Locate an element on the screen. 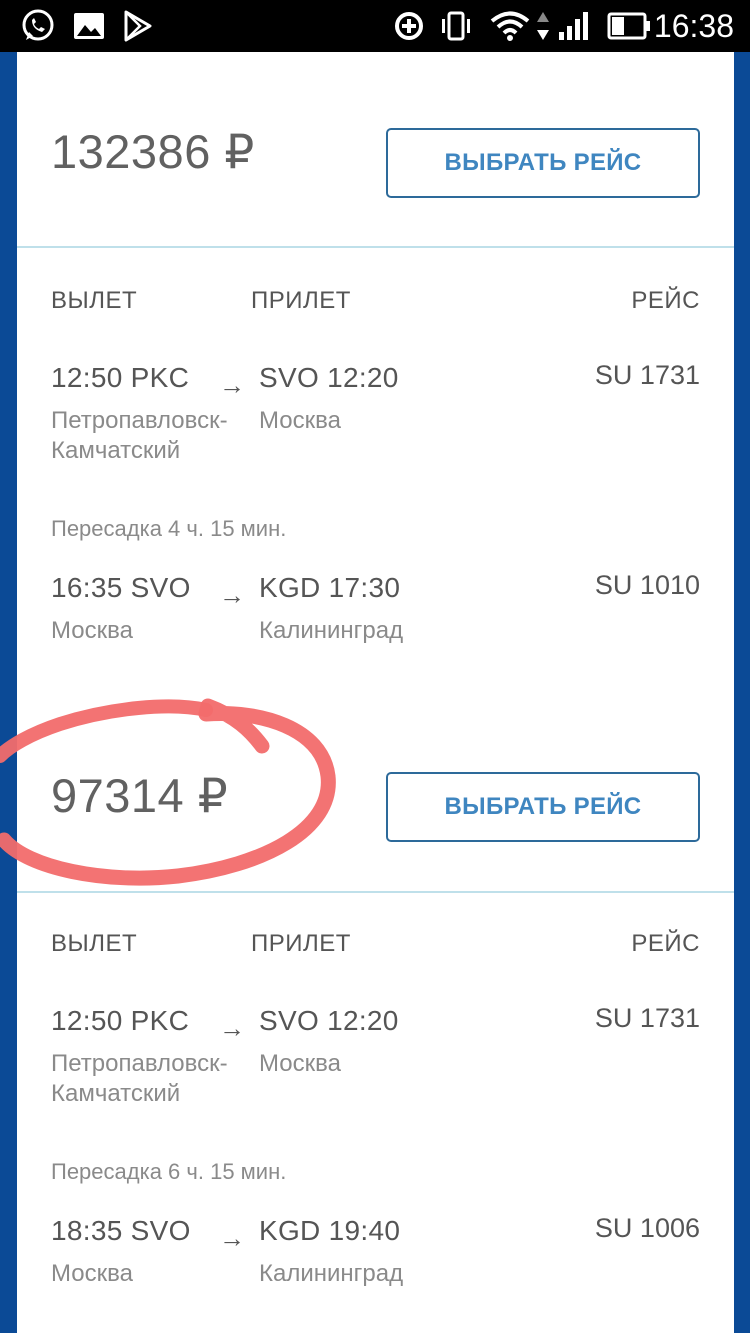  departure-time: 16:35 SVO is located at coordinates (121, 587).